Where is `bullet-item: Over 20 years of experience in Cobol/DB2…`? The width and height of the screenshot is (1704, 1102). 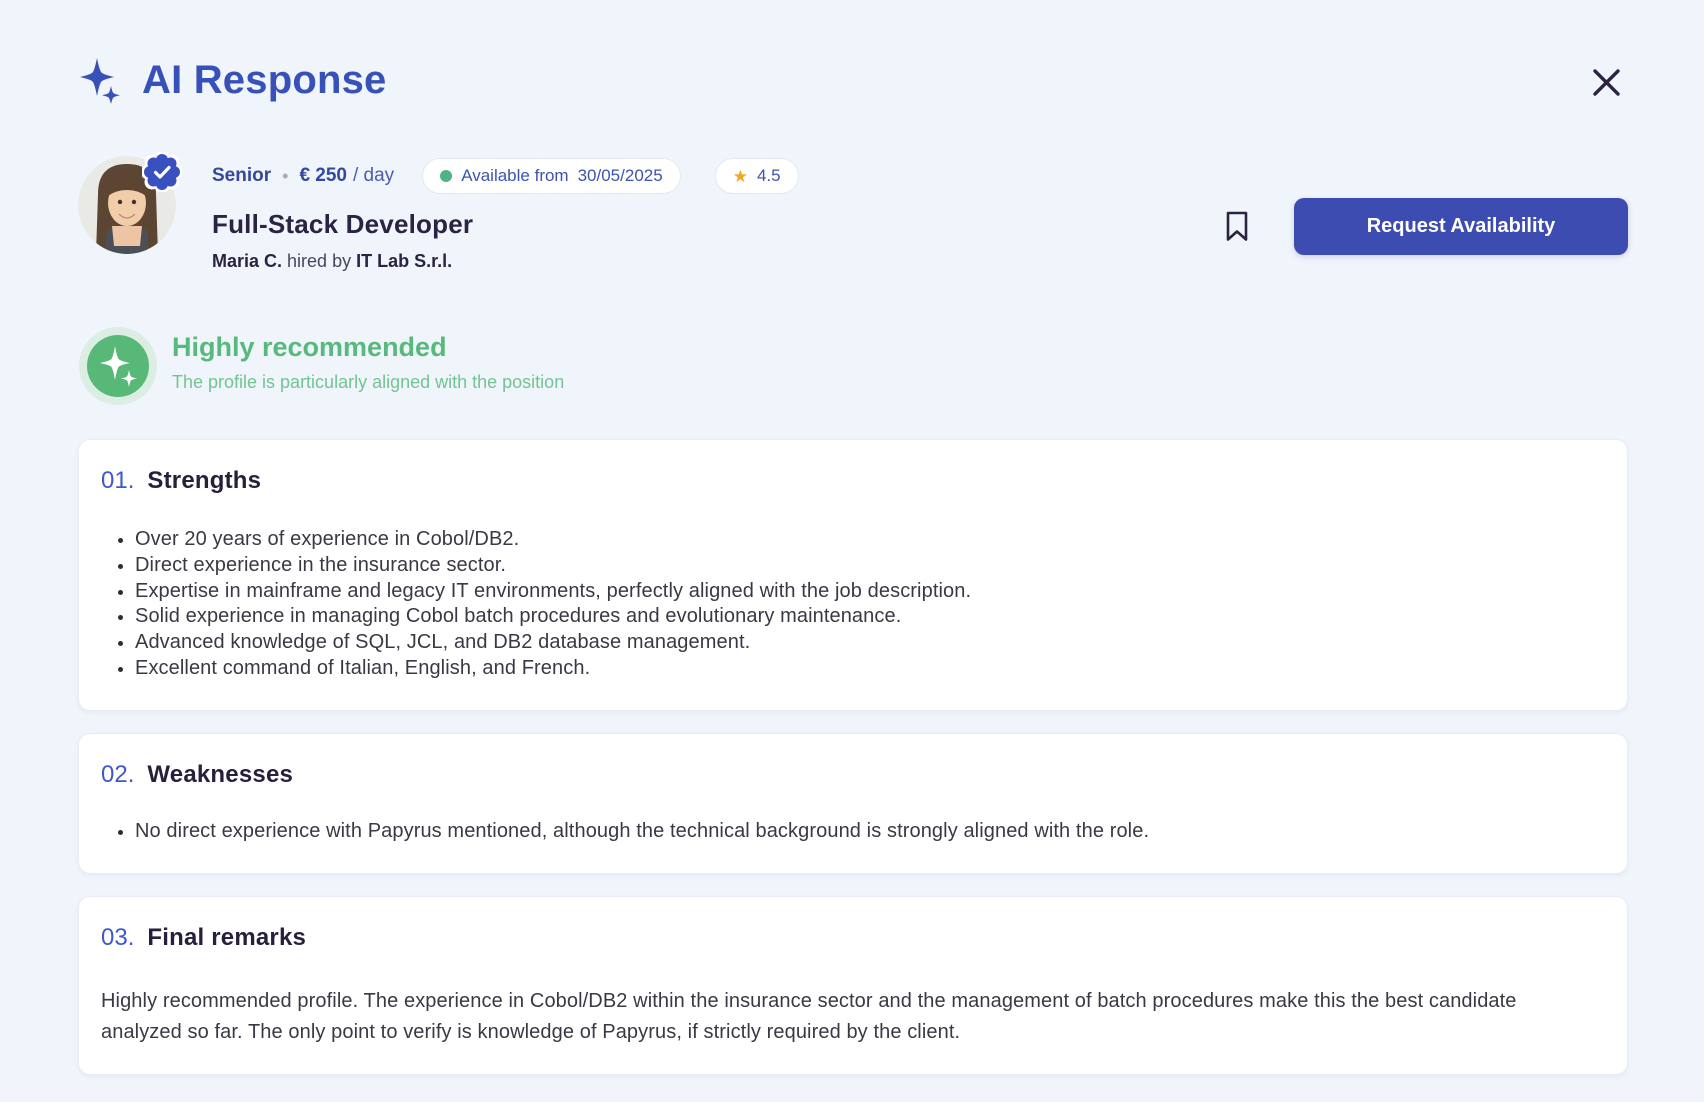 bullet-item: Over 20 years of experience in Cobol/DB2… is located at coordinates (869, 540).